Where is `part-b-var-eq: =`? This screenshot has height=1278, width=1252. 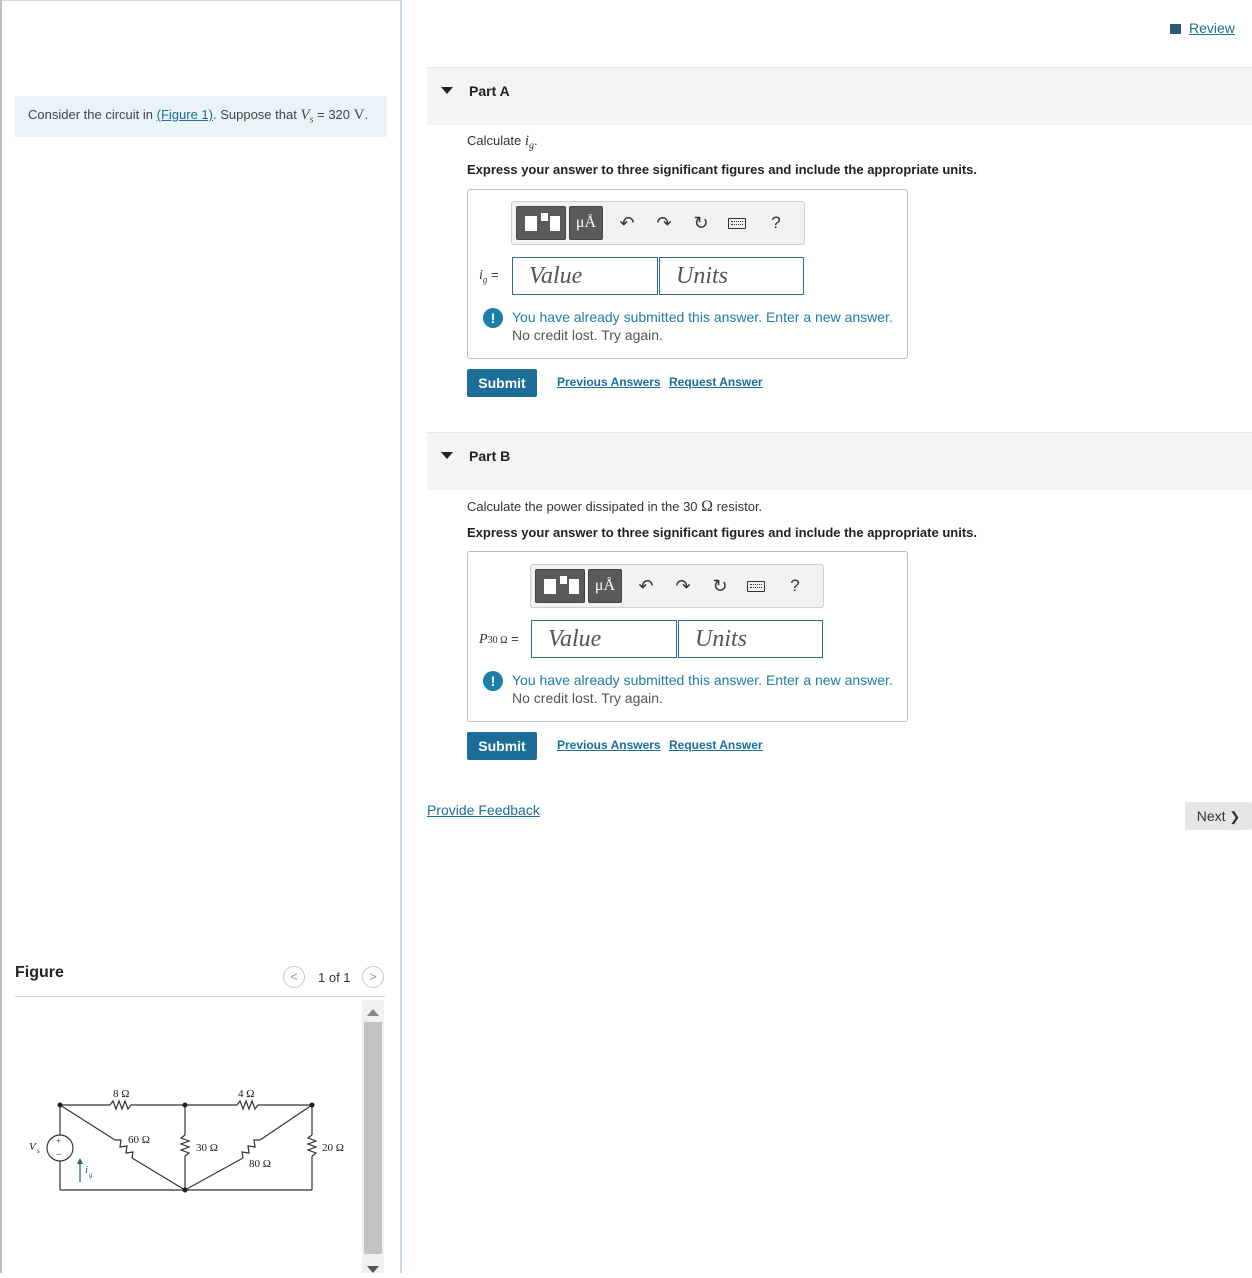 part-b-var-eq: = is located at coordinates (513, 638).